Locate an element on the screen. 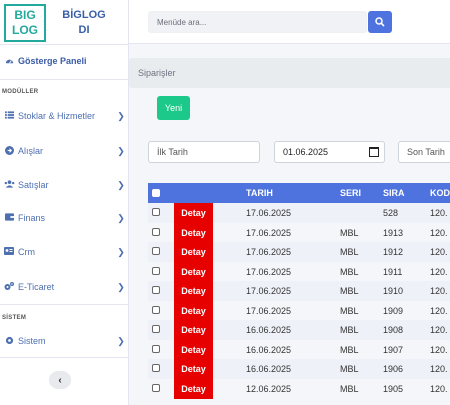 This screenshot has height=405, width=450. sidebar-collapse-button: ‹ is located at coordinates (60, 380).